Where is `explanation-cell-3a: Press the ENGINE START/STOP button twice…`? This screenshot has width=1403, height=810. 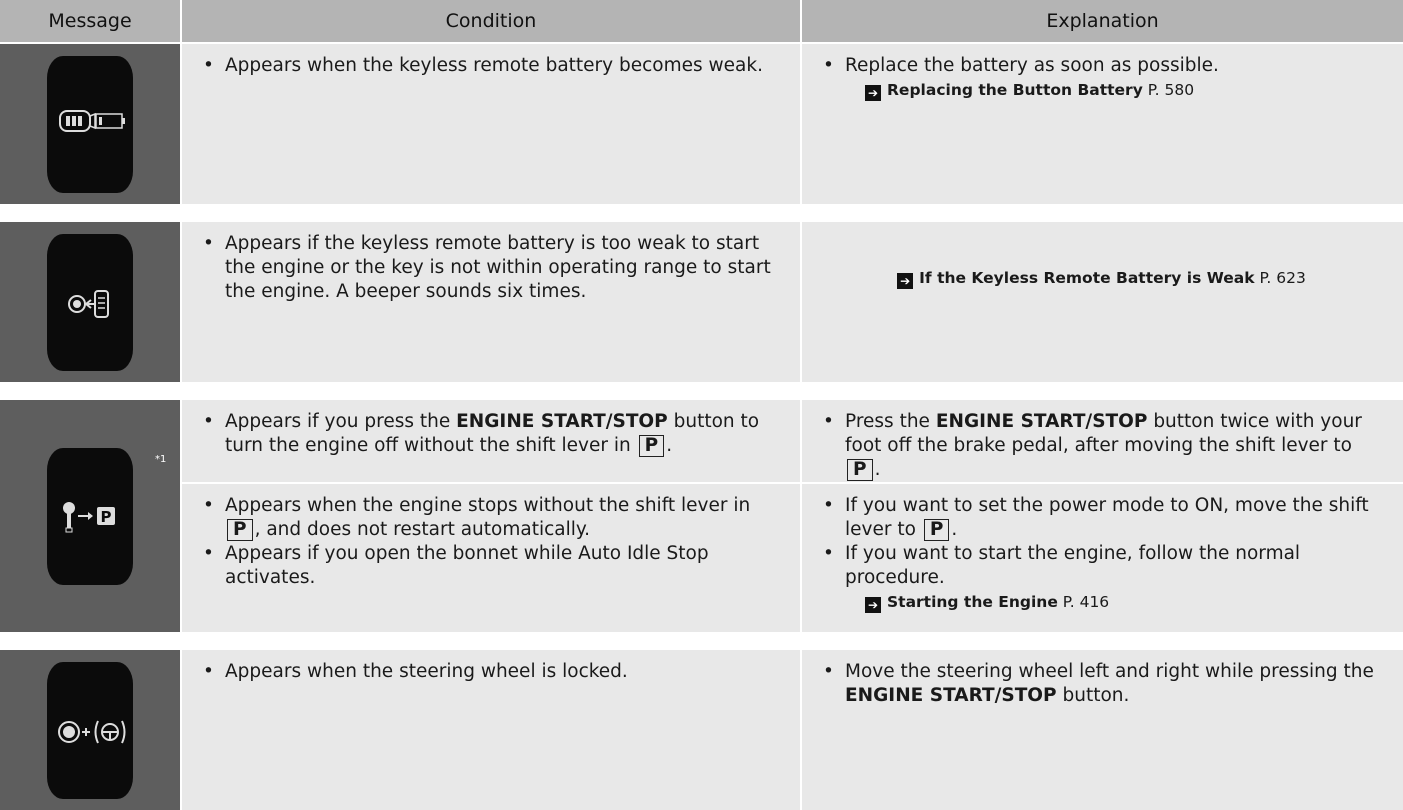
explanation-cell-3a: Press the ENGINE START/STOP button twice… is located at coordinates (1102, 441).